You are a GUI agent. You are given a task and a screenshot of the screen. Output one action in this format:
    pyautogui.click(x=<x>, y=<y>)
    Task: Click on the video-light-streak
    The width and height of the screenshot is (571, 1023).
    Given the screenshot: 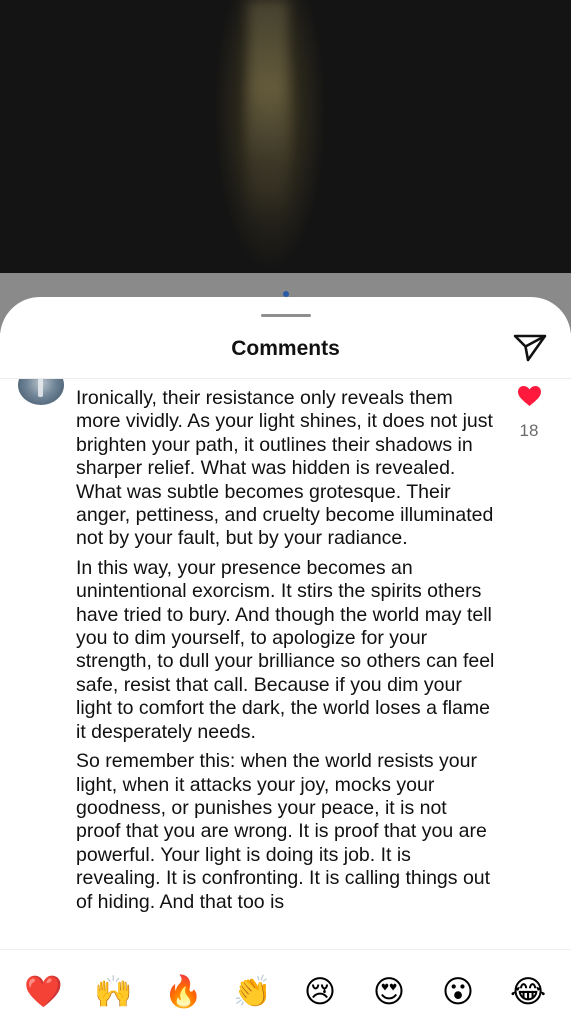 What is the action you would take?
    pyautogui.click(x=268, y=110)
    